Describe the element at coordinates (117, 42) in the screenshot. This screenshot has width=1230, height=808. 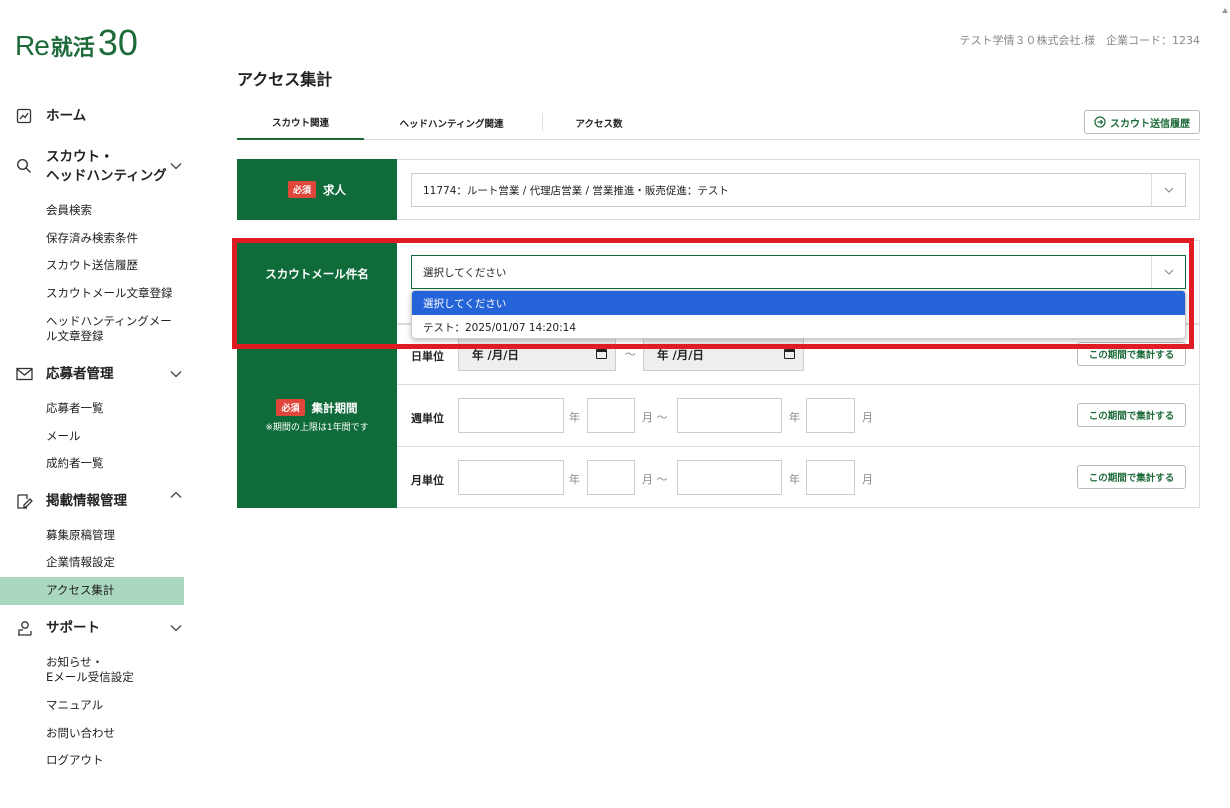
I see `logo-num: 30` at that location.